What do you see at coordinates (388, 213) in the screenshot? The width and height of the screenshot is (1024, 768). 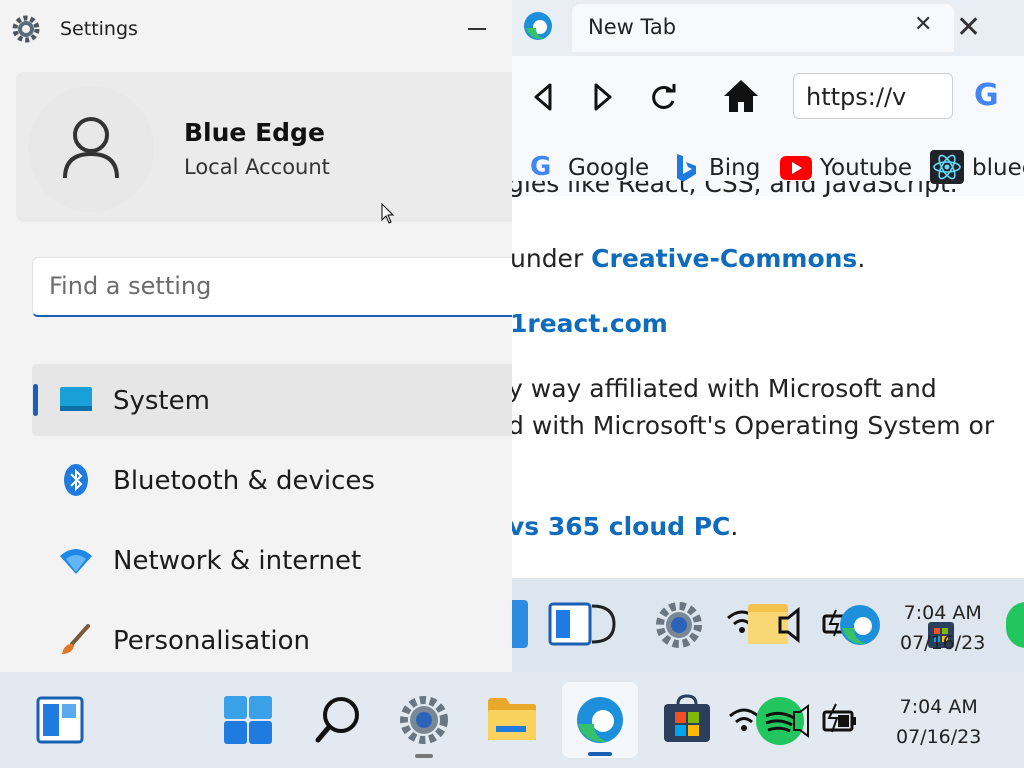 I see `cursor-icon` at bounding box center [388, 213].